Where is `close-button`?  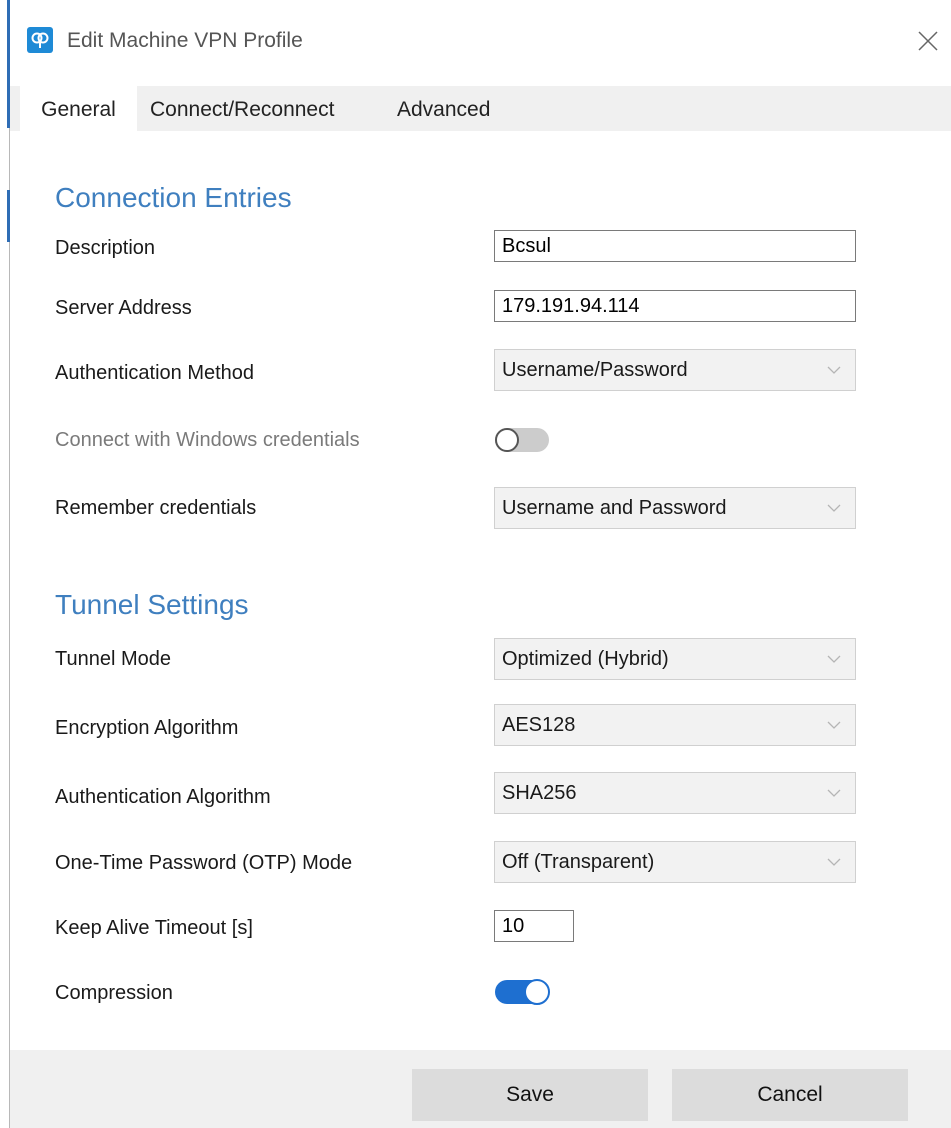 close-button is located at coordinates (928, 41).